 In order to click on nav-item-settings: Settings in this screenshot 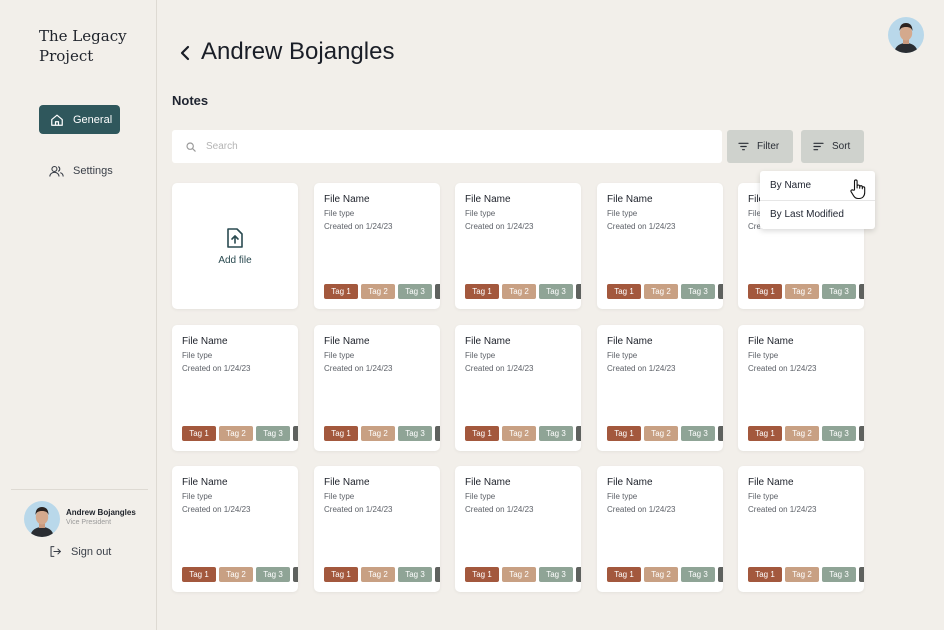, I will do `click(81, 171)`.